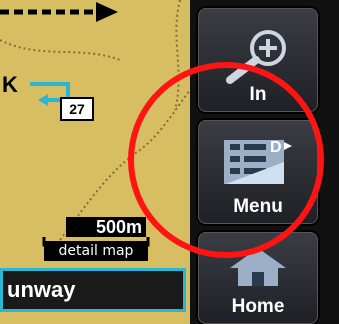 The height and width of the screenshot is (324, 339). I want to click on zoom-in-button: In, so click(258, 60).